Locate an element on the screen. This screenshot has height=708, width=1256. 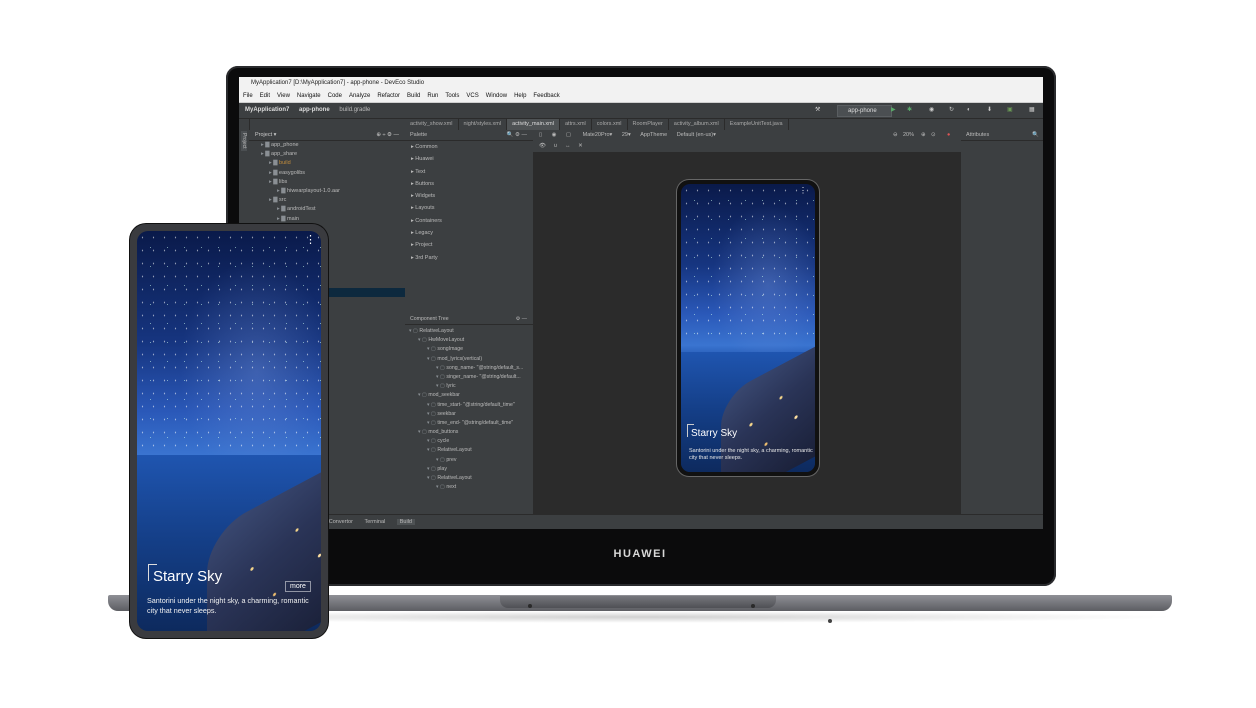
phone-more-vert-icon: ⋮ is located at coordinates (310, 239).